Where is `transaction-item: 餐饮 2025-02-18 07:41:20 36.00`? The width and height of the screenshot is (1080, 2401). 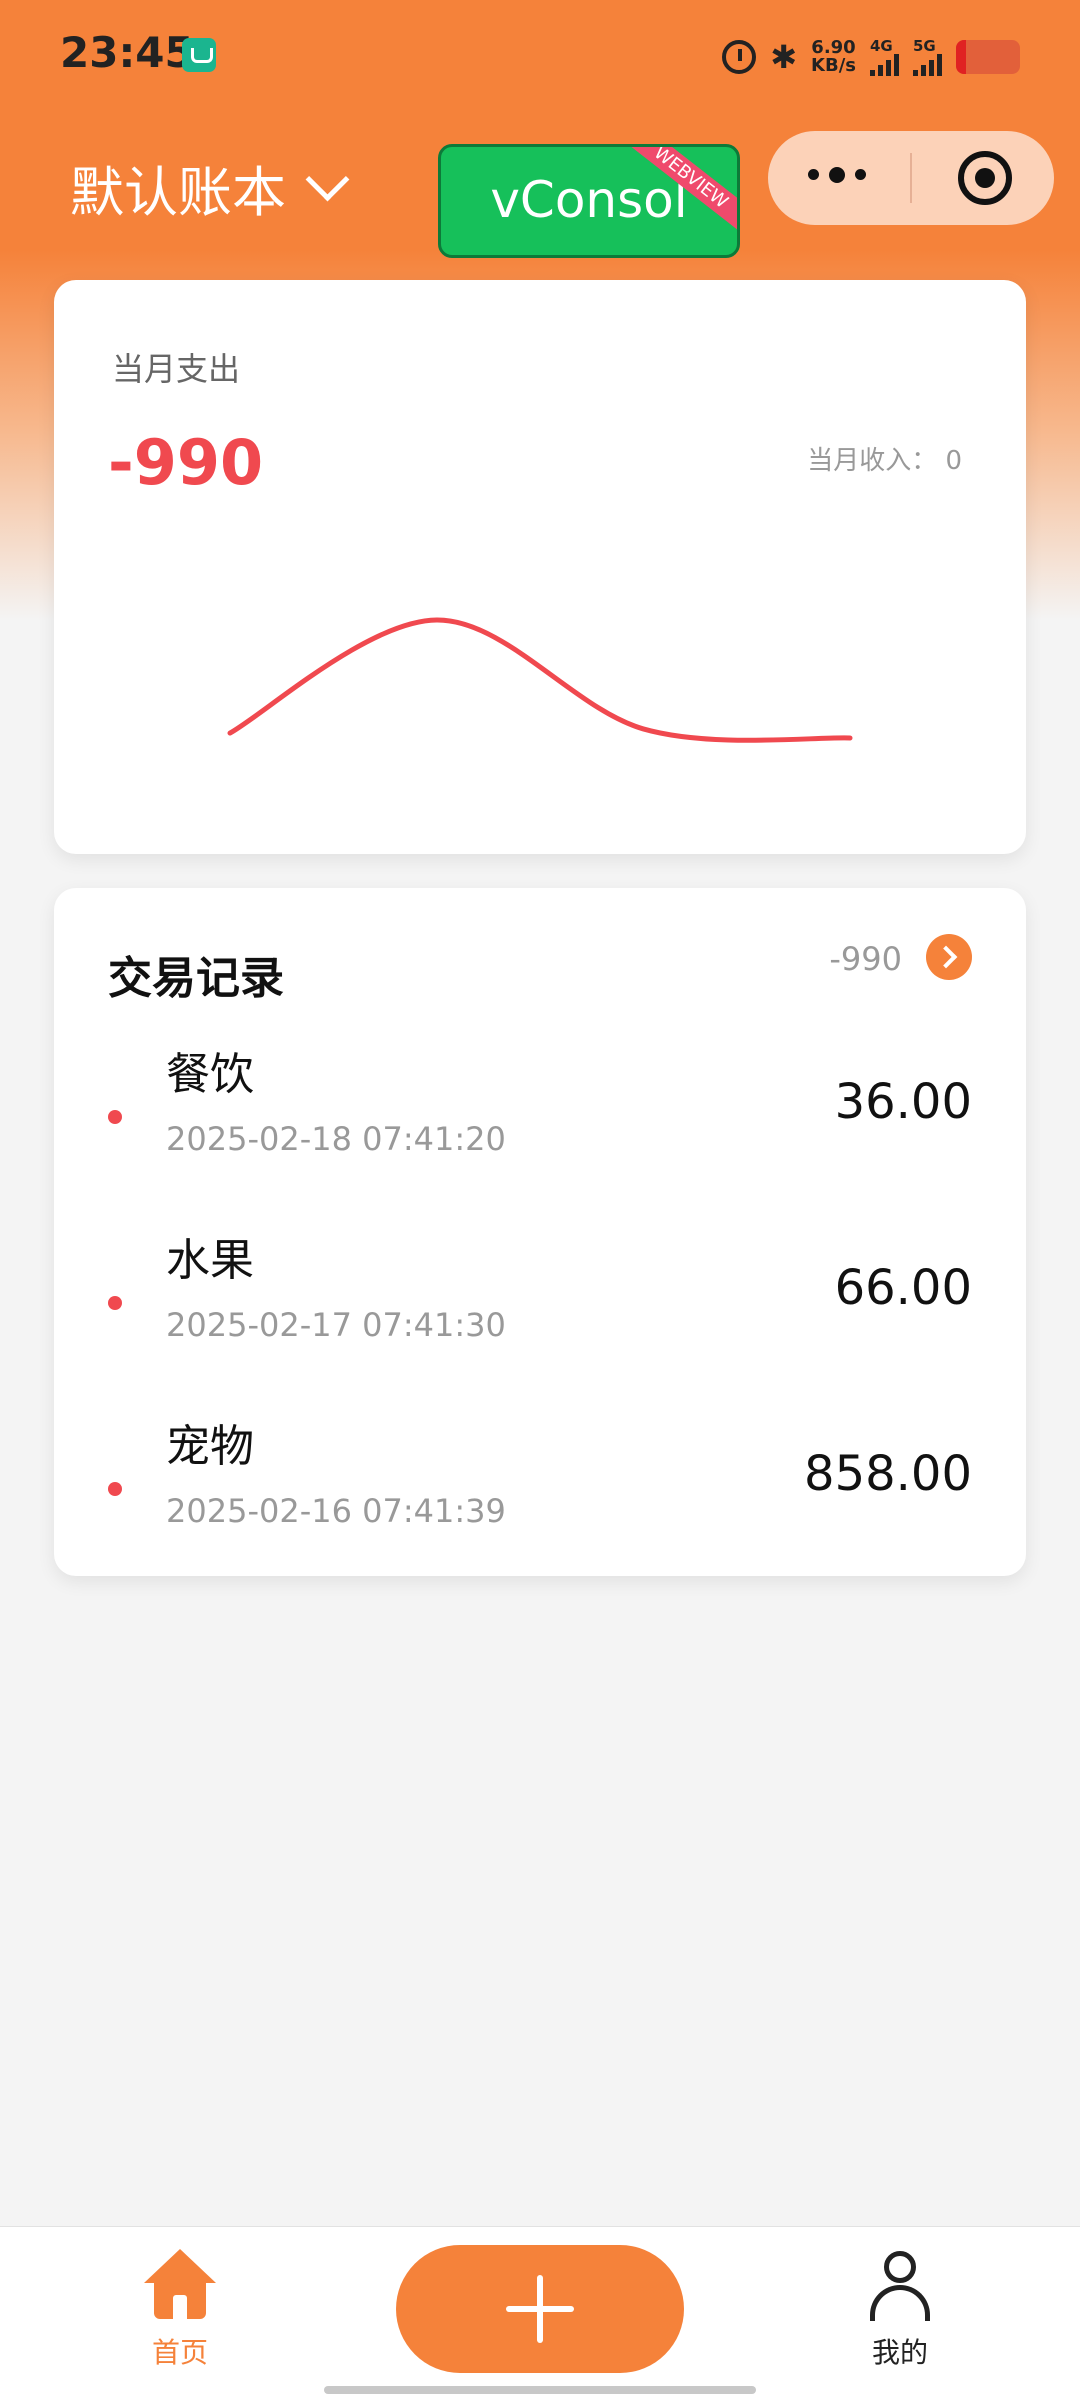
transaction-item: 餐饮 2025-02-18 07:41:20 36.00 is located at coordinates (540, 1123).